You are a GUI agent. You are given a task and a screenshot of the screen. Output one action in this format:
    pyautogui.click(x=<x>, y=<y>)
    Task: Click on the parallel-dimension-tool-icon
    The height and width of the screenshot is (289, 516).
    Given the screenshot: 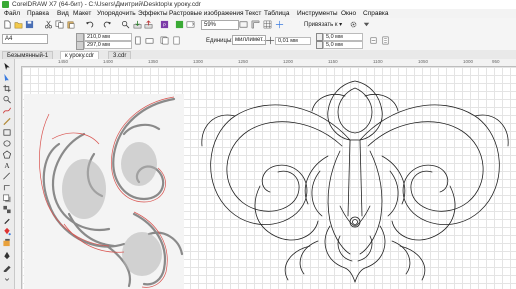 What is the action you would take?
    pyautogui.click(x=7, y=176)
    